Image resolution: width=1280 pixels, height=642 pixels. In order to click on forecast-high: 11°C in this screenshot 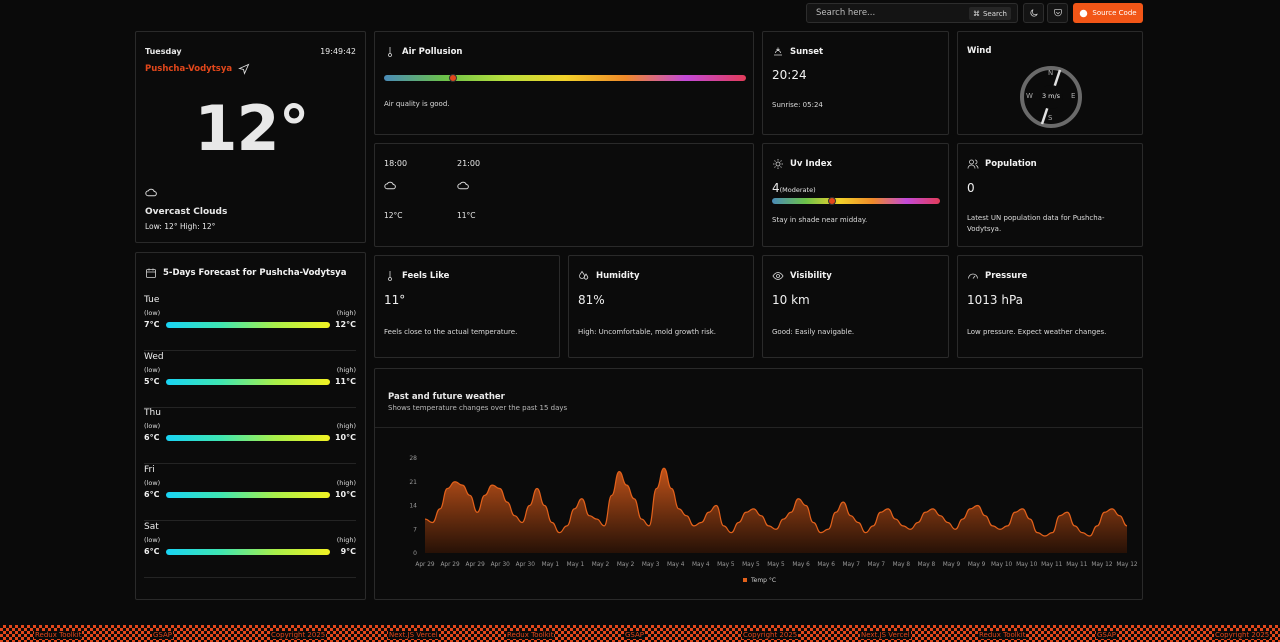, I will do `click(345, 381)`.